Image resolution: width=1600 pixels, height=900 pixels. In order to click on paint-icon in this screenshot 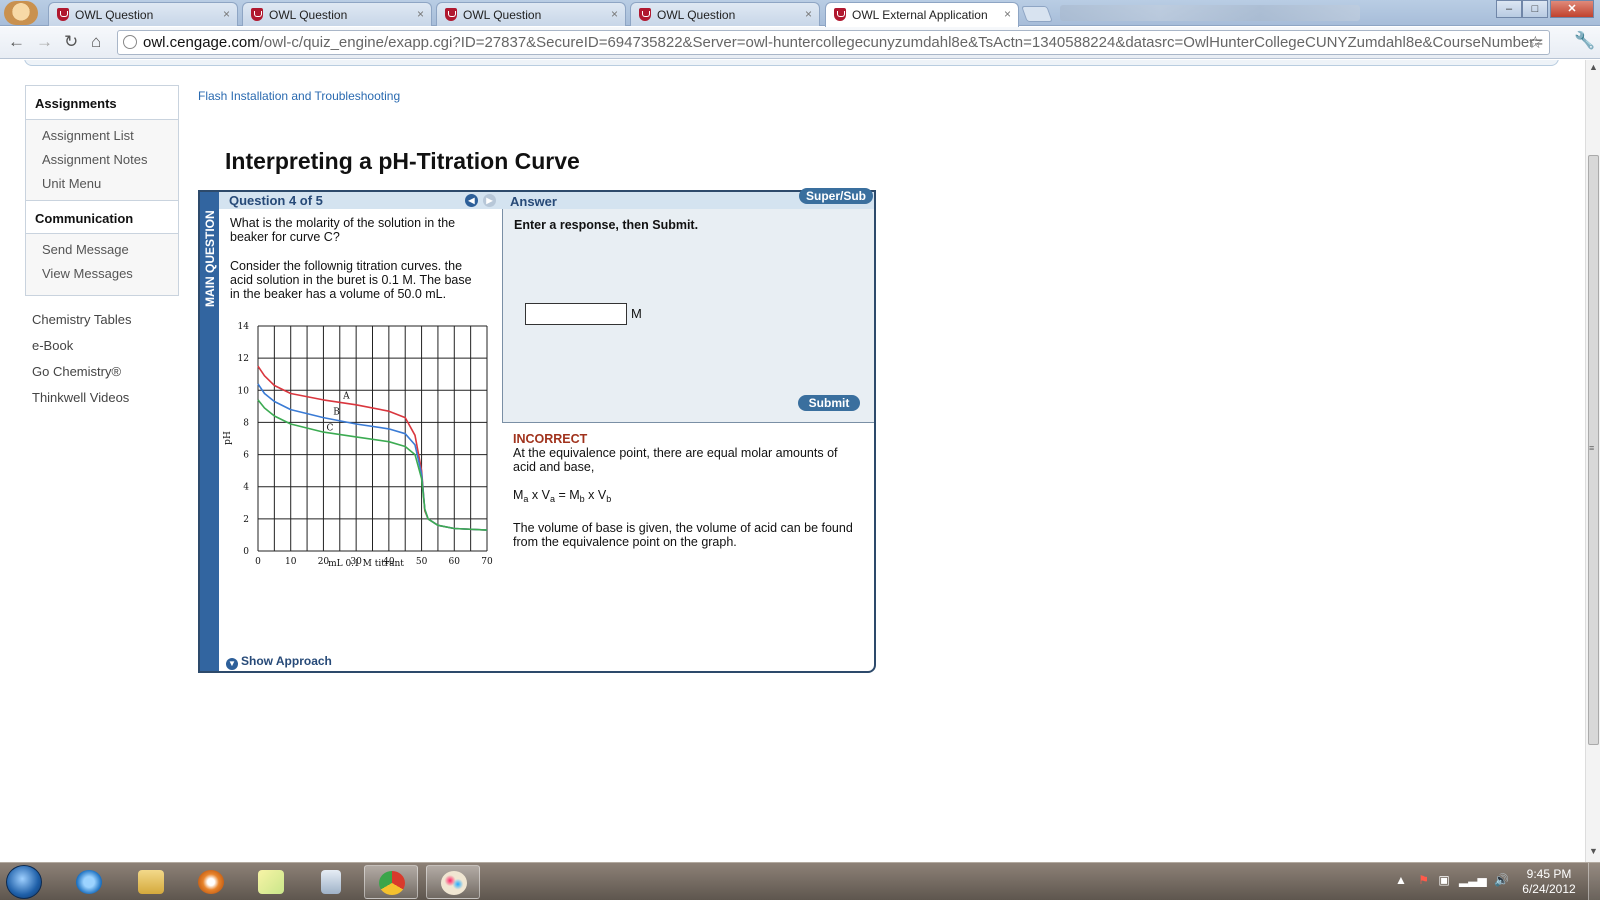, I will do `click(454, 883)`.